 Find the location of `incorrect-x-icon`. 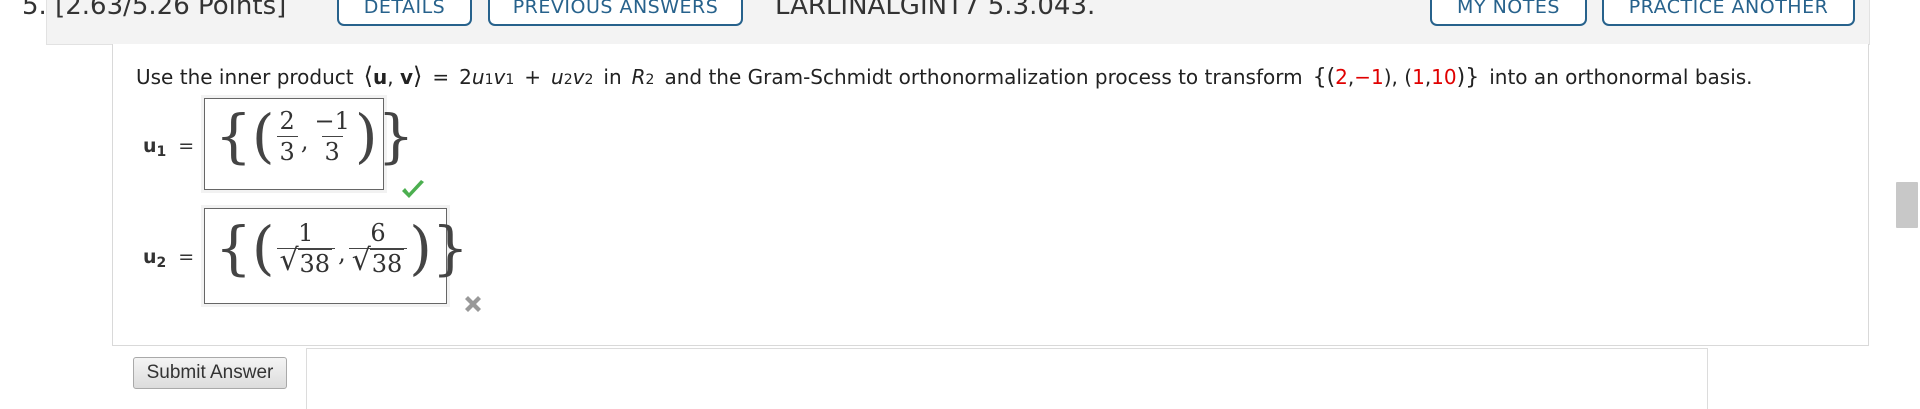

incorrect-x-icon is located at coordinates (473, 304).